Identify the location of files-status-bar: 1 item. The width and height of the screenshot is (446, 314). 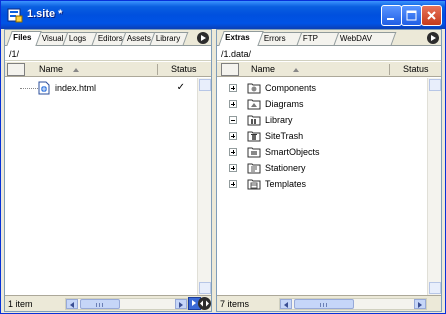
(108, 303).